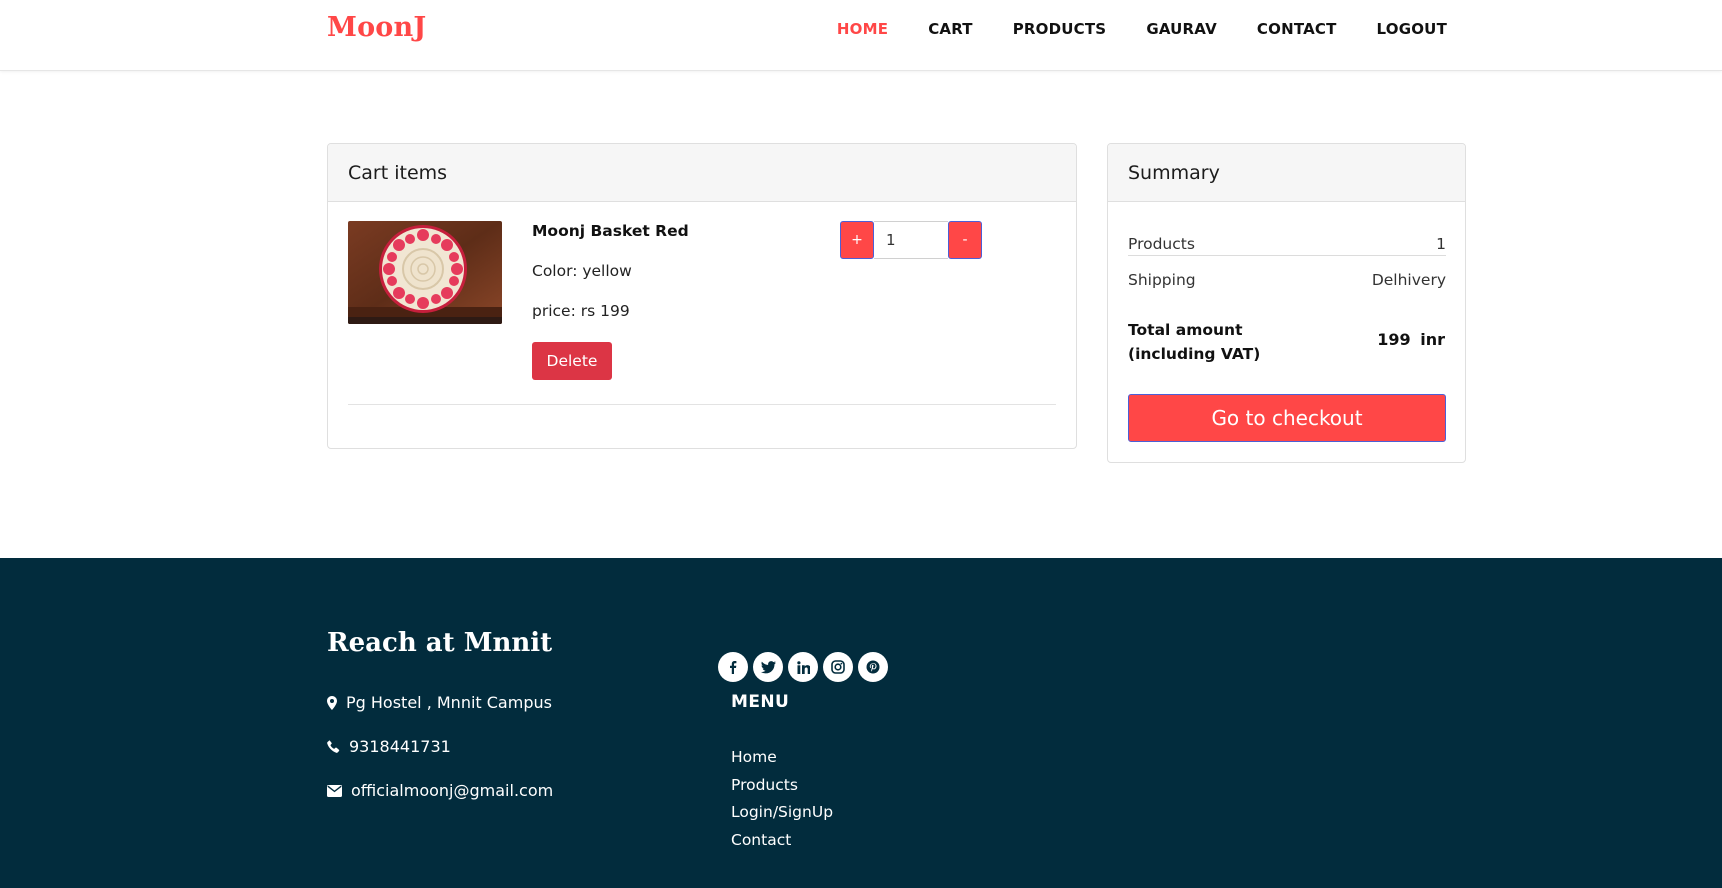 The height and width of the screenshot is (888, 1722). Describe the element at coordinates (1411, 339) in the screenshot. I see `total-amount-value: 199 inr` at that location.